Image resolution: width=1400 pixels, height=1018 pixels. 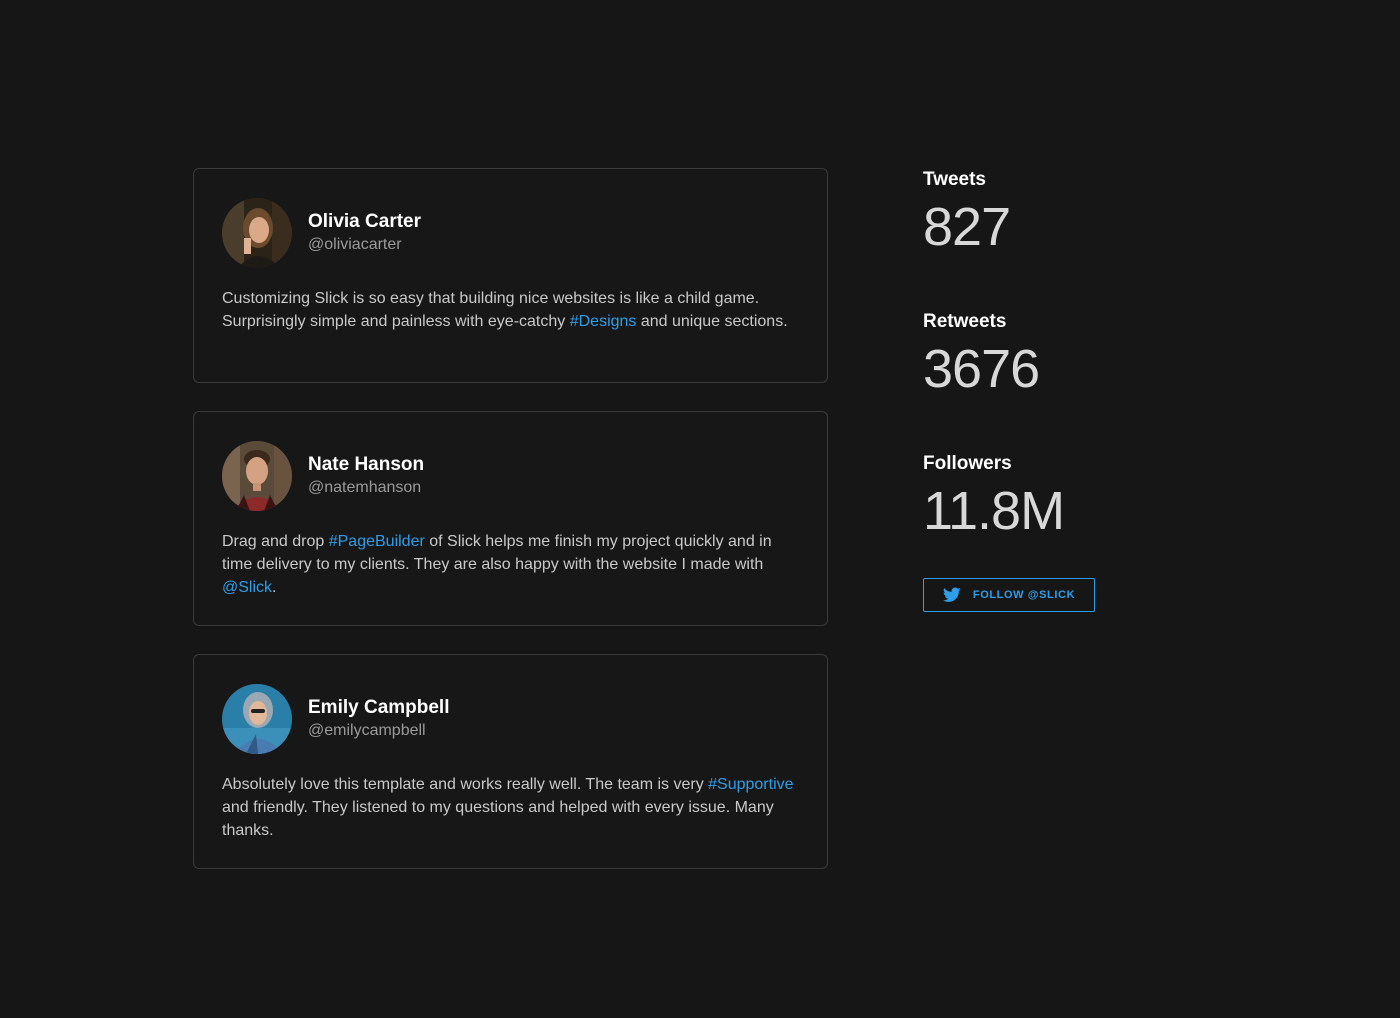 I want to click on tweet-header: Nate Hanson @natemhanson, so click(x=510, y=476).